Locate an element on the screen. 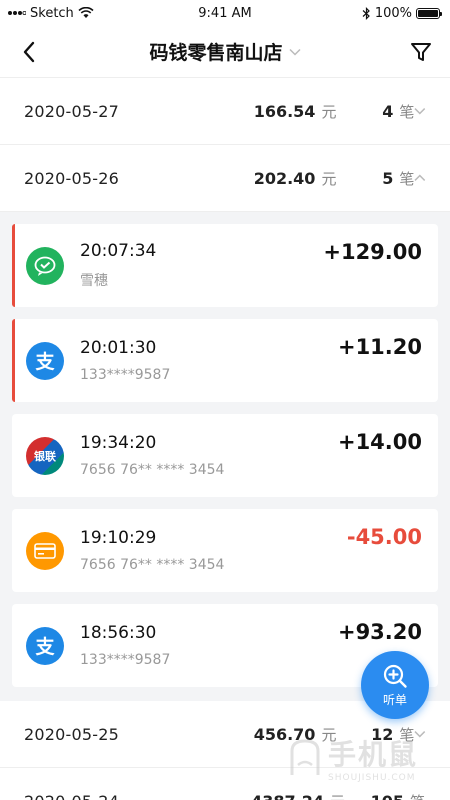 Image resolution: width=450 pixels, height=800 pixels. nav-bar: 码钱零售南山店 is located at coordinates (225, 52).